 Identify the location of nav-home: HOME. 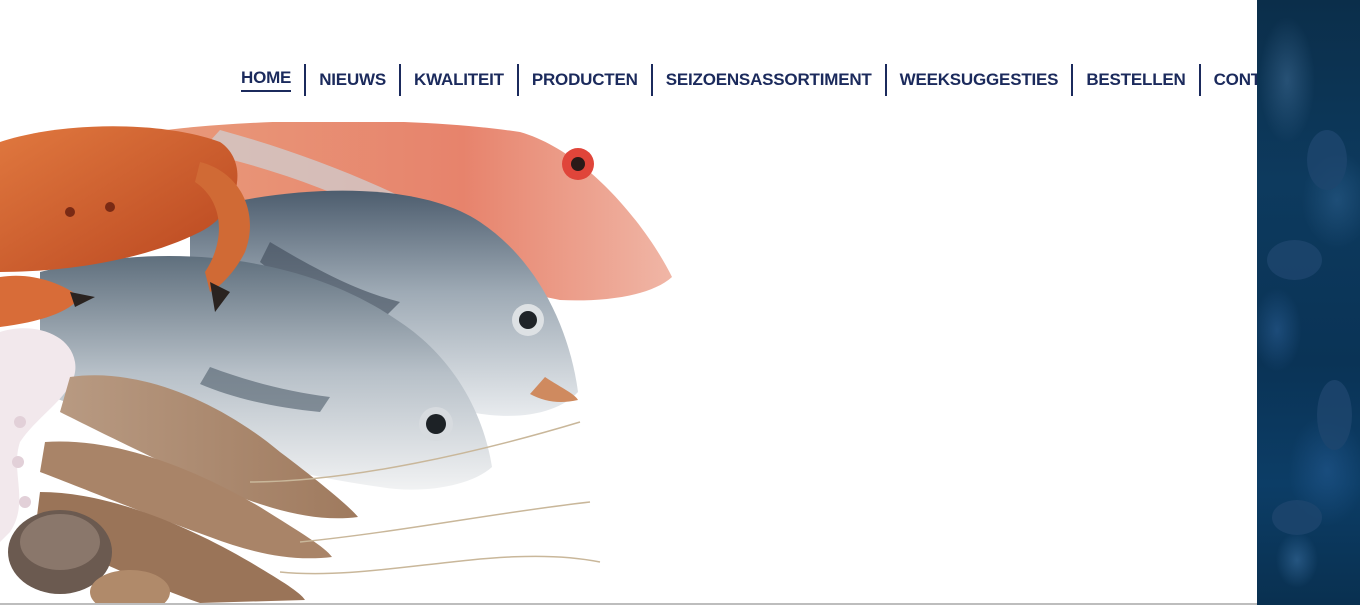
(266, 80).